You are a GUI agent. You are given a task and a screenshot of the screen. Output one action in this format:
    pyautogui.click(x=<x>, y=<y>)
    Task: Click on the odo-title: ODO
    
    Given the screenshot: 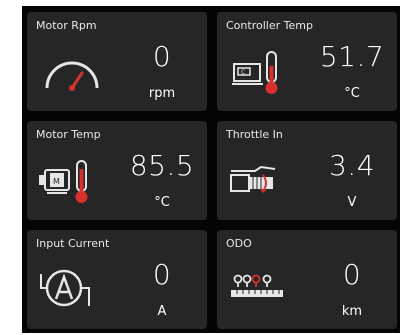 What is the action you would take?
    pyautogui.click(x=239, y=243)
    